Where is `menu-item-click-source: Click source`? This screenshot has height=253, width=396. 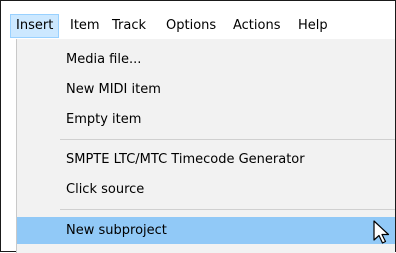 menu-item-click-source: Click source is located at coordinates (206, 189).